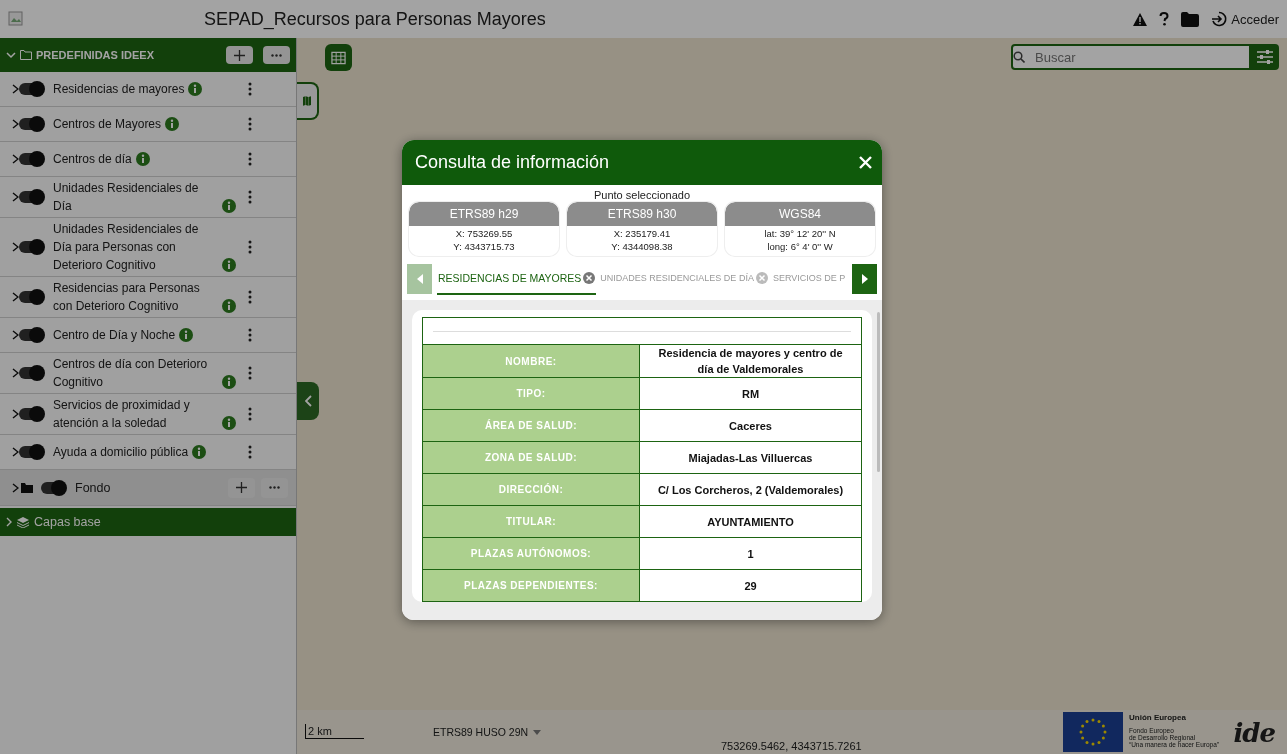  I want to click on selected-point-label: Punto seleccionado, so click(642, 195).